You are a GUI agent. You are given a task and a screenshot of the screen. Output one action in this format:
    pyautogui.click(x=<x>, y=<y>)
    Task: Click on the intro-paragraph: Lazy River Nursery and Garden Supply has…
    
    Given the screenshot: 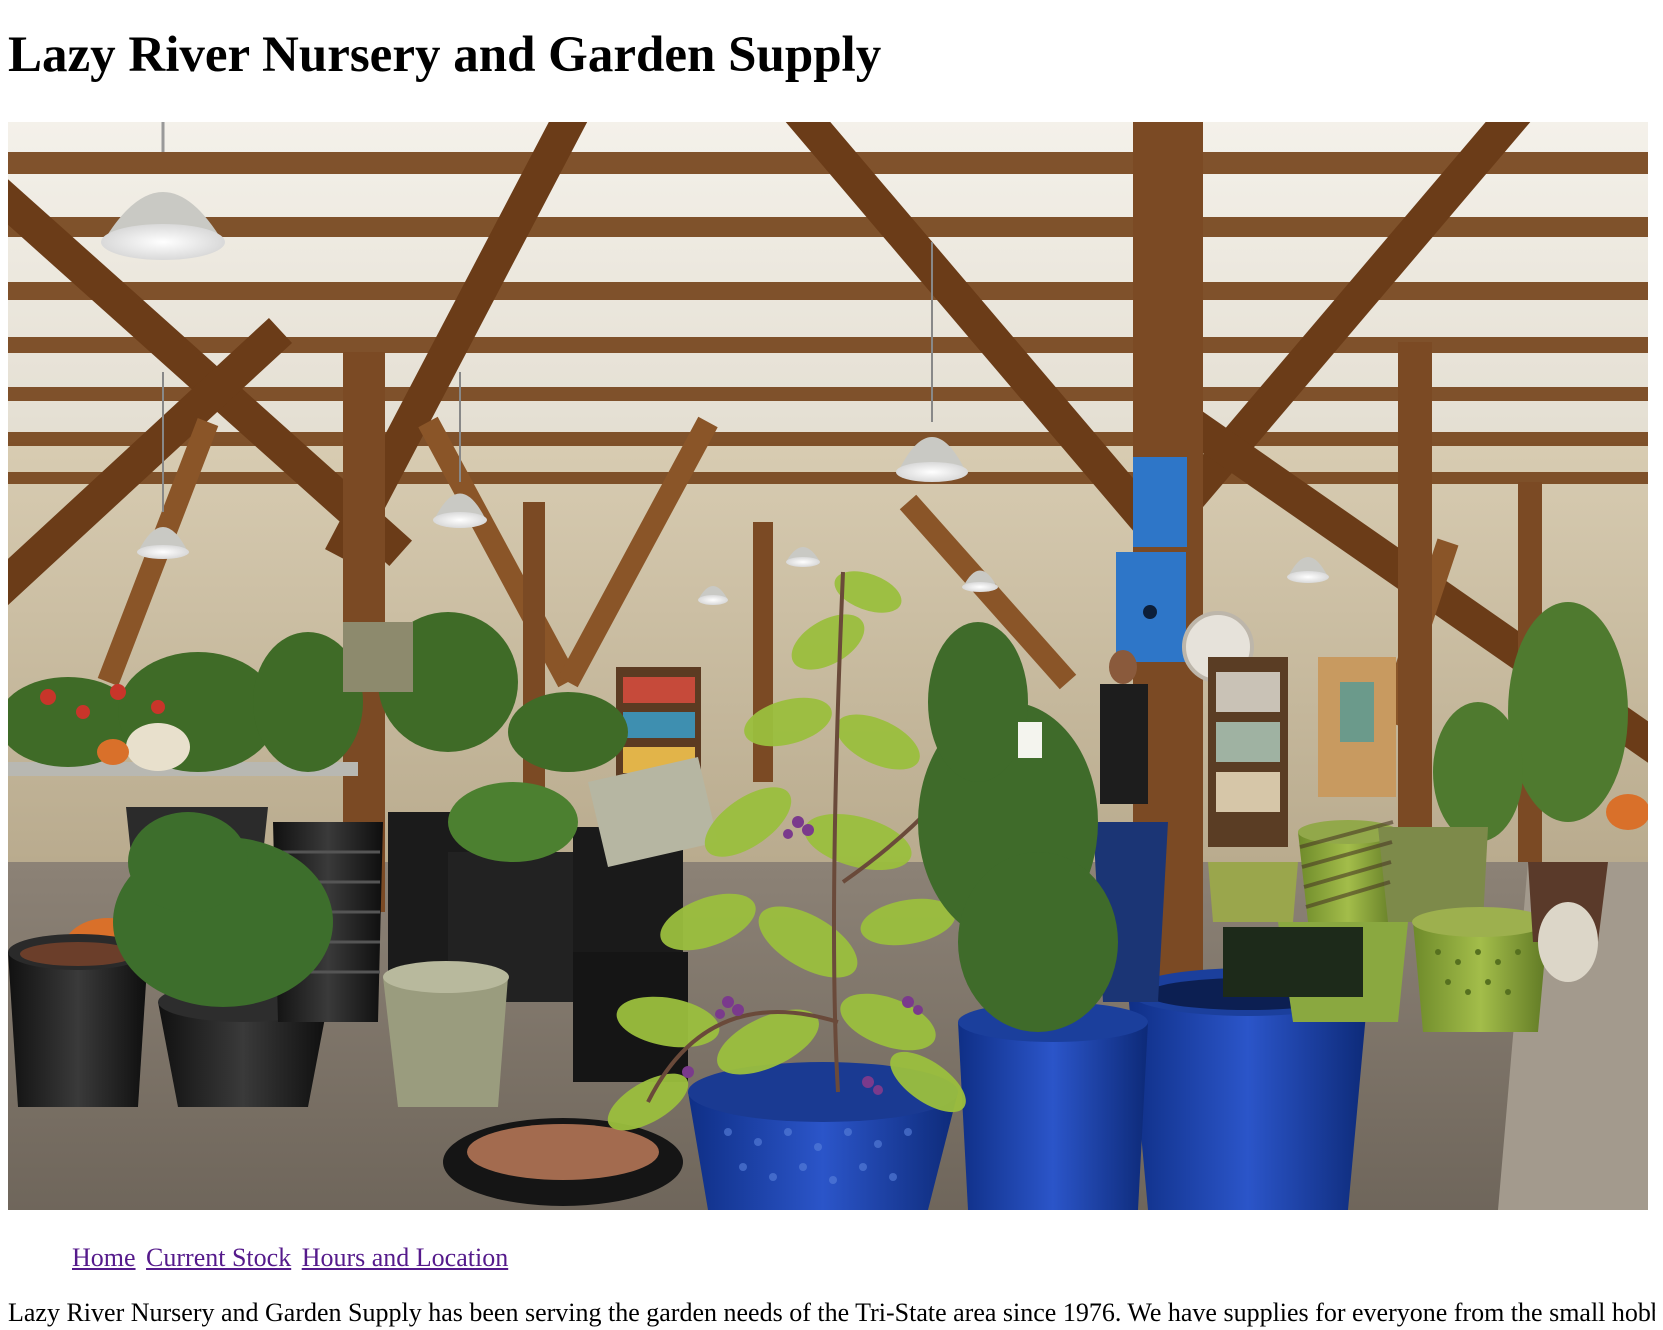 What is the action you would take?
    pyautogui.click(x=831, y=1312)
    